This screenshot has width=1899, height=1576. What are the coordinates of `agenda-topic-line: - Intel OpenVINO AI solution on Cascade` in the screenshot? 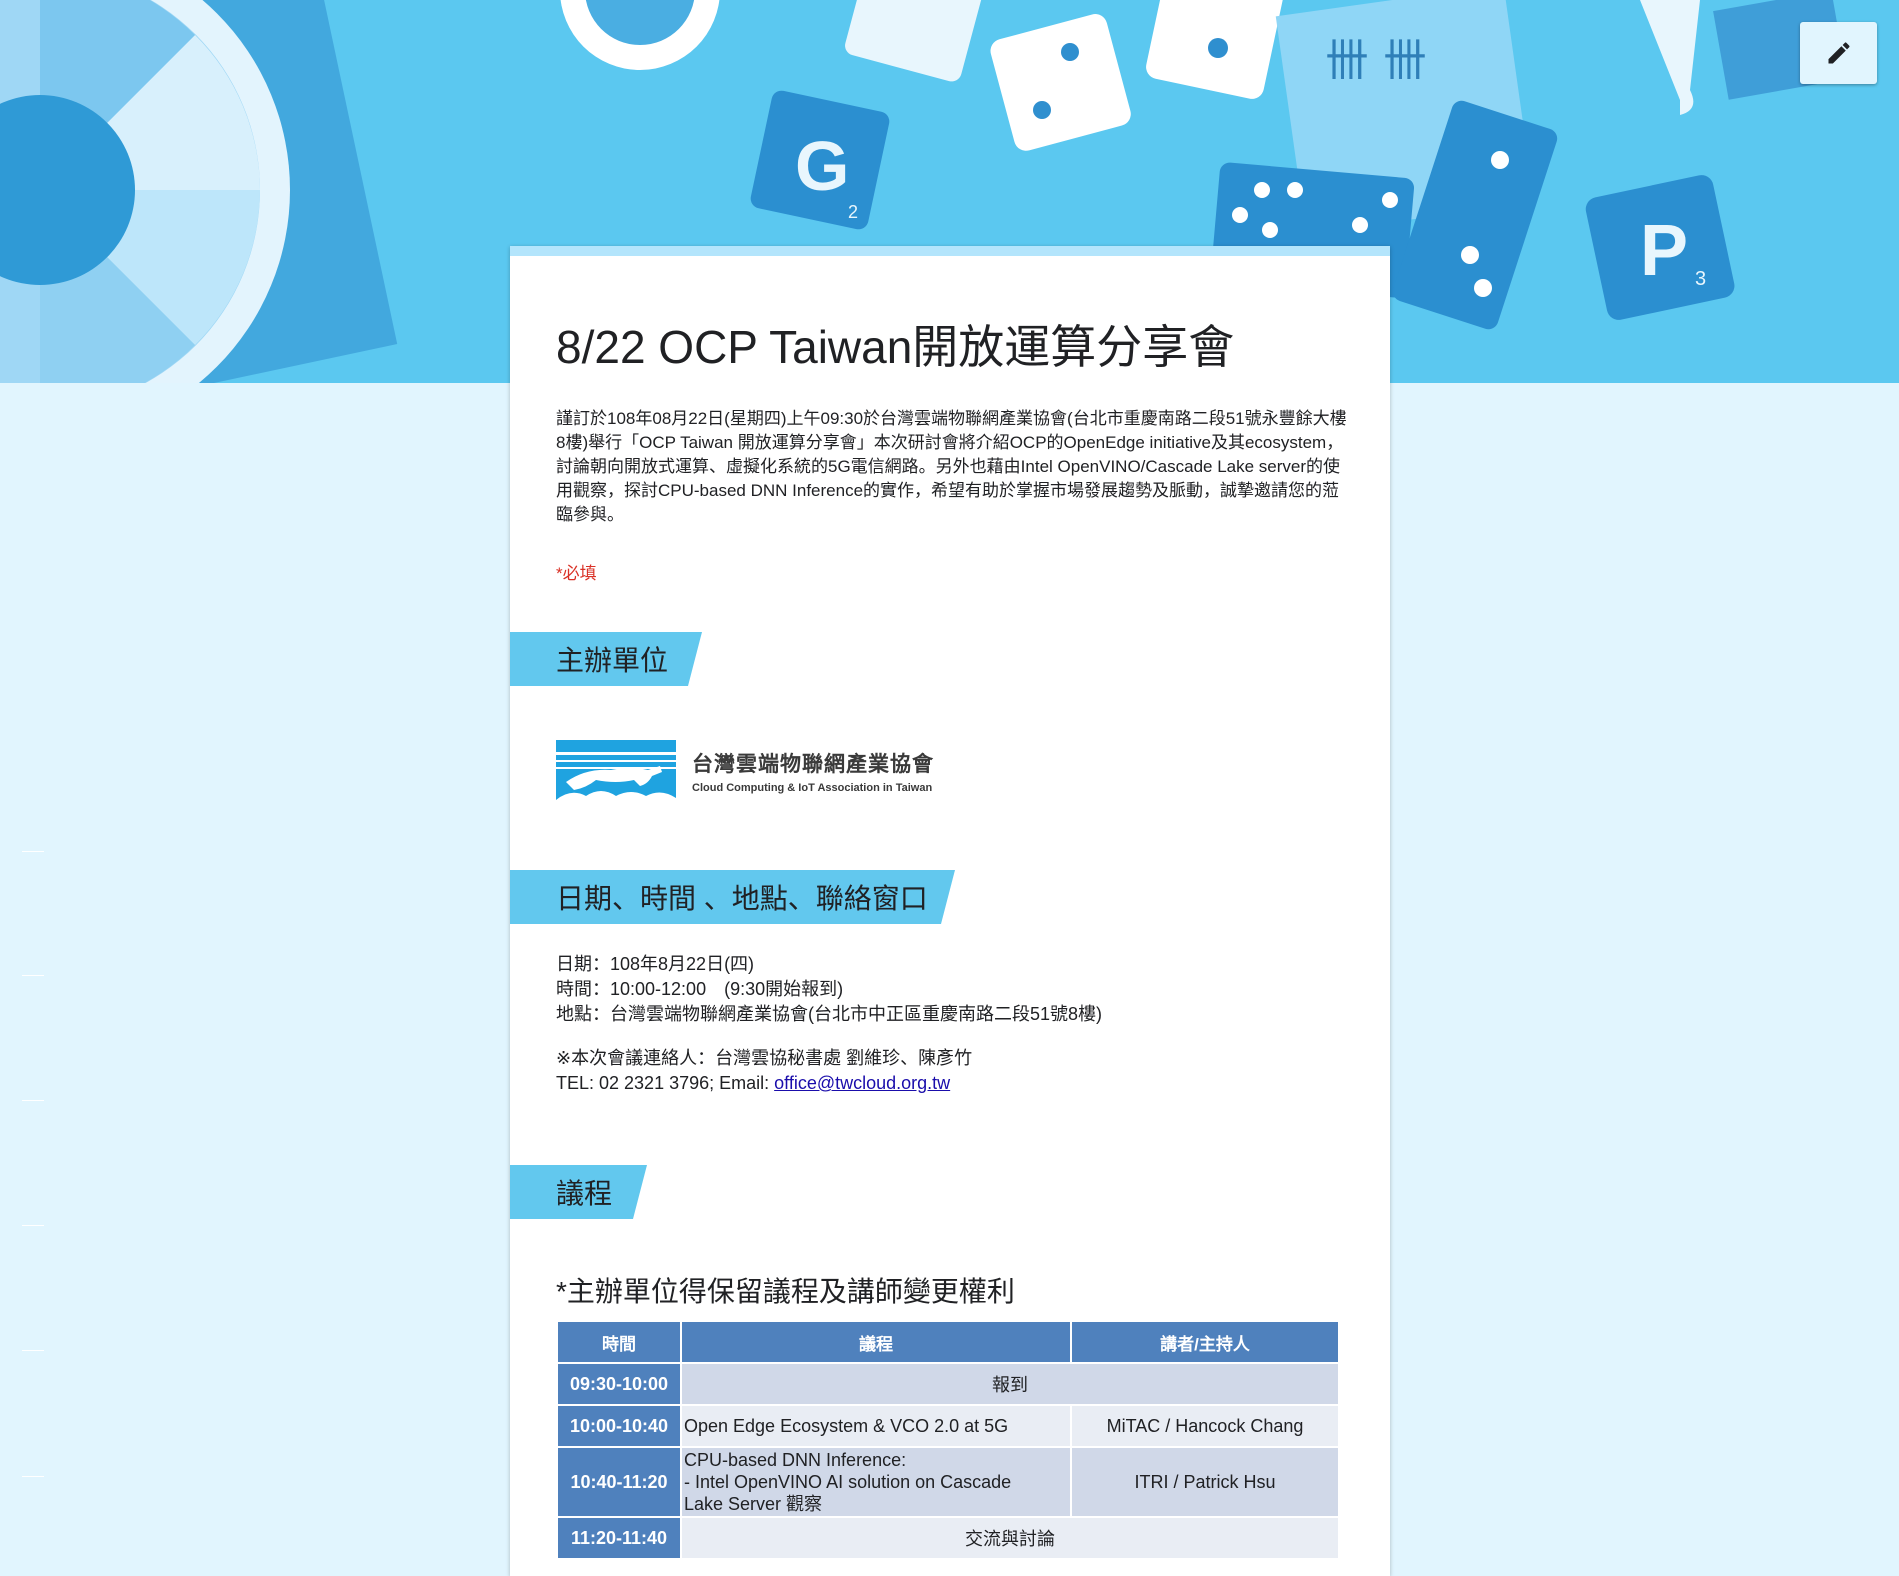 It's located at (848, 1482).